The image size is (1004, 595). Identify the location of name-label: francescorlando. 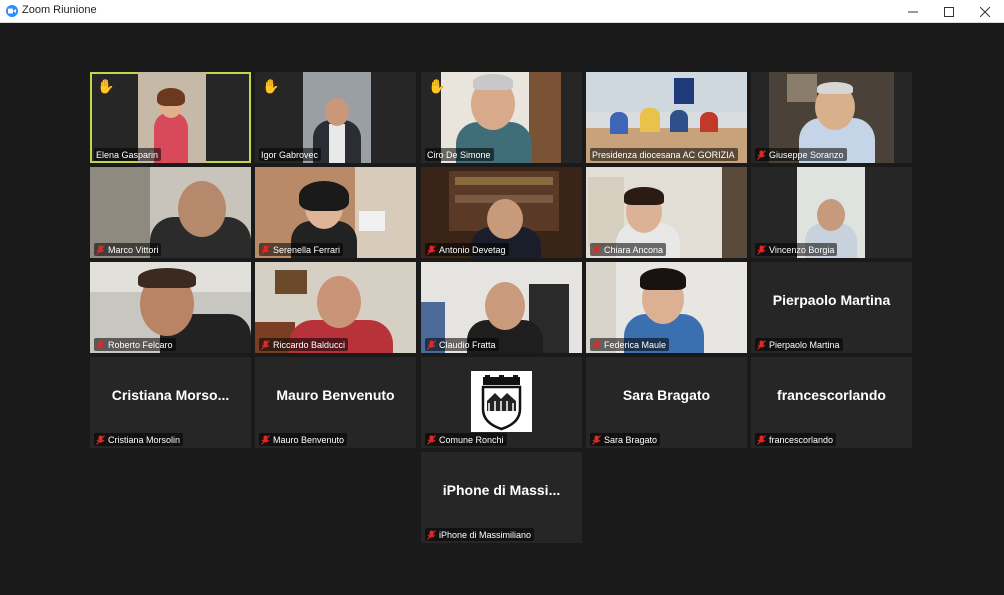
(796, 439).